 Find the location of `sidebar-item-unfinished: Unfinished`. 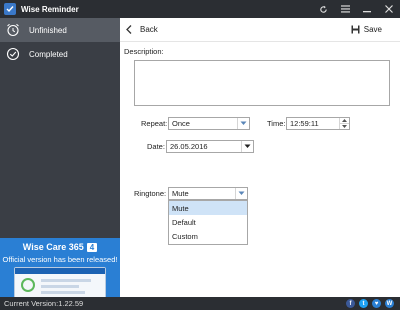

sidebar-item-unfinished: Unfinished is located at coordinates (60, 30).